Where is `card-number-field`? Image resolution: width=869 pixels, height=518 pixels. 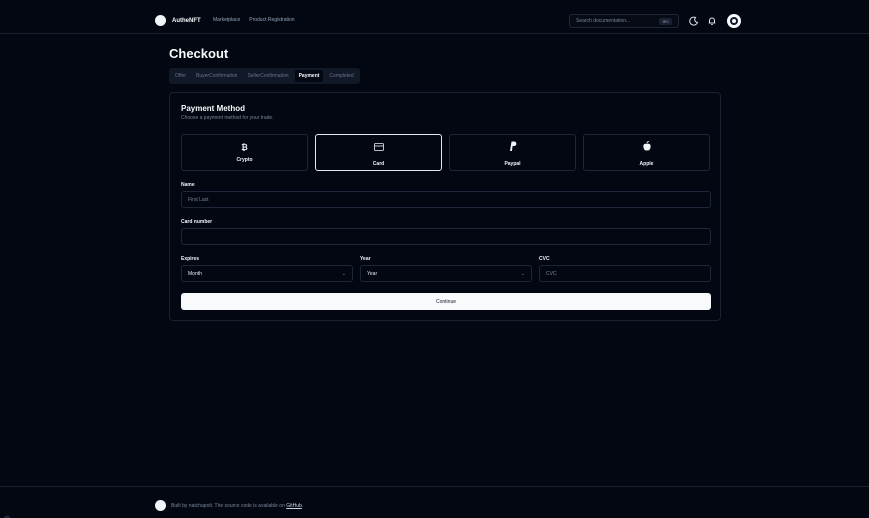 card-number-field is located at coordinates (446, 236).